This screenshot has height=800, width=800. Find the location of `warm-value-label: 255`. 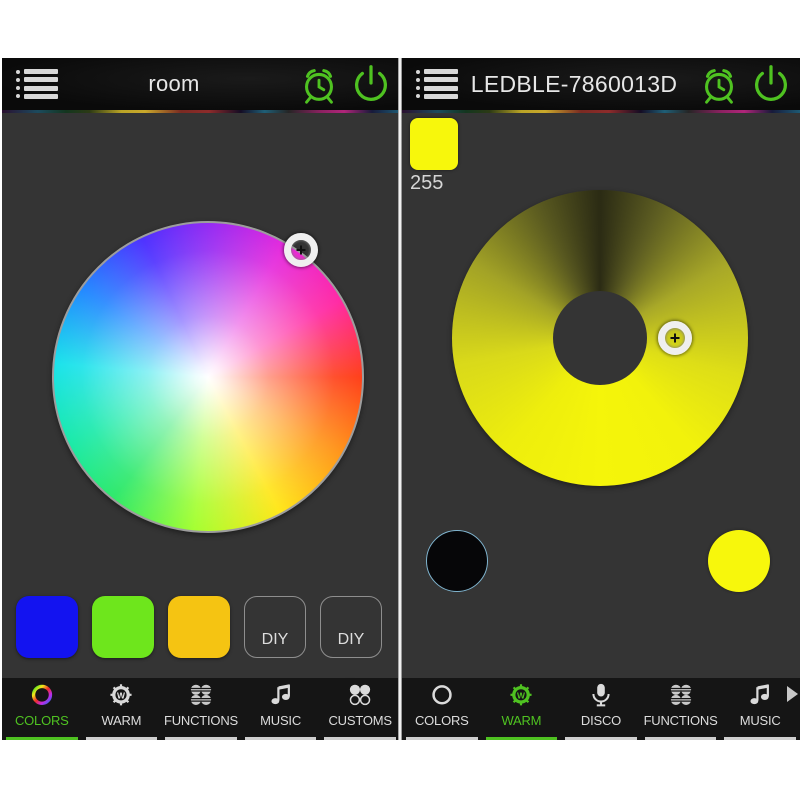

warm-value-label: 255 is located at coordinates (427, 183).